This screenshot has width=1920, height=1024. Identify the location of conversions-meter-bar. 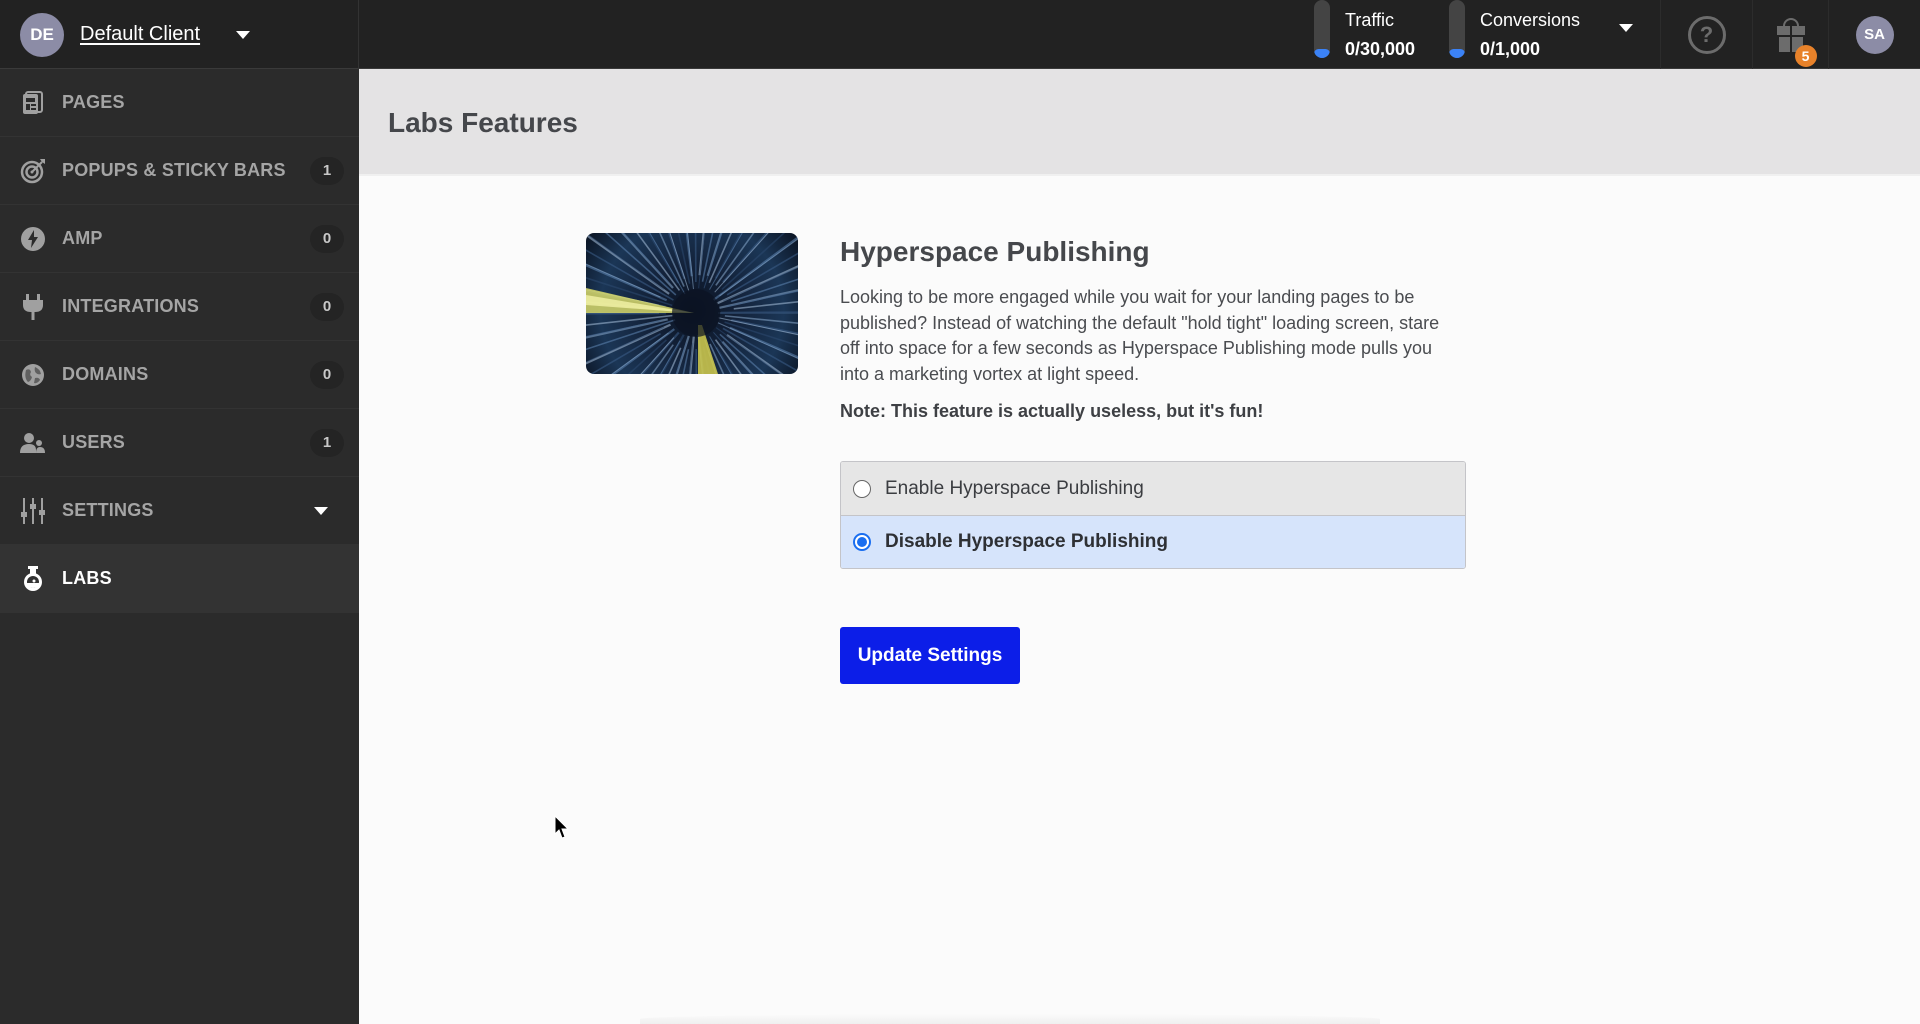
(1457, 29).